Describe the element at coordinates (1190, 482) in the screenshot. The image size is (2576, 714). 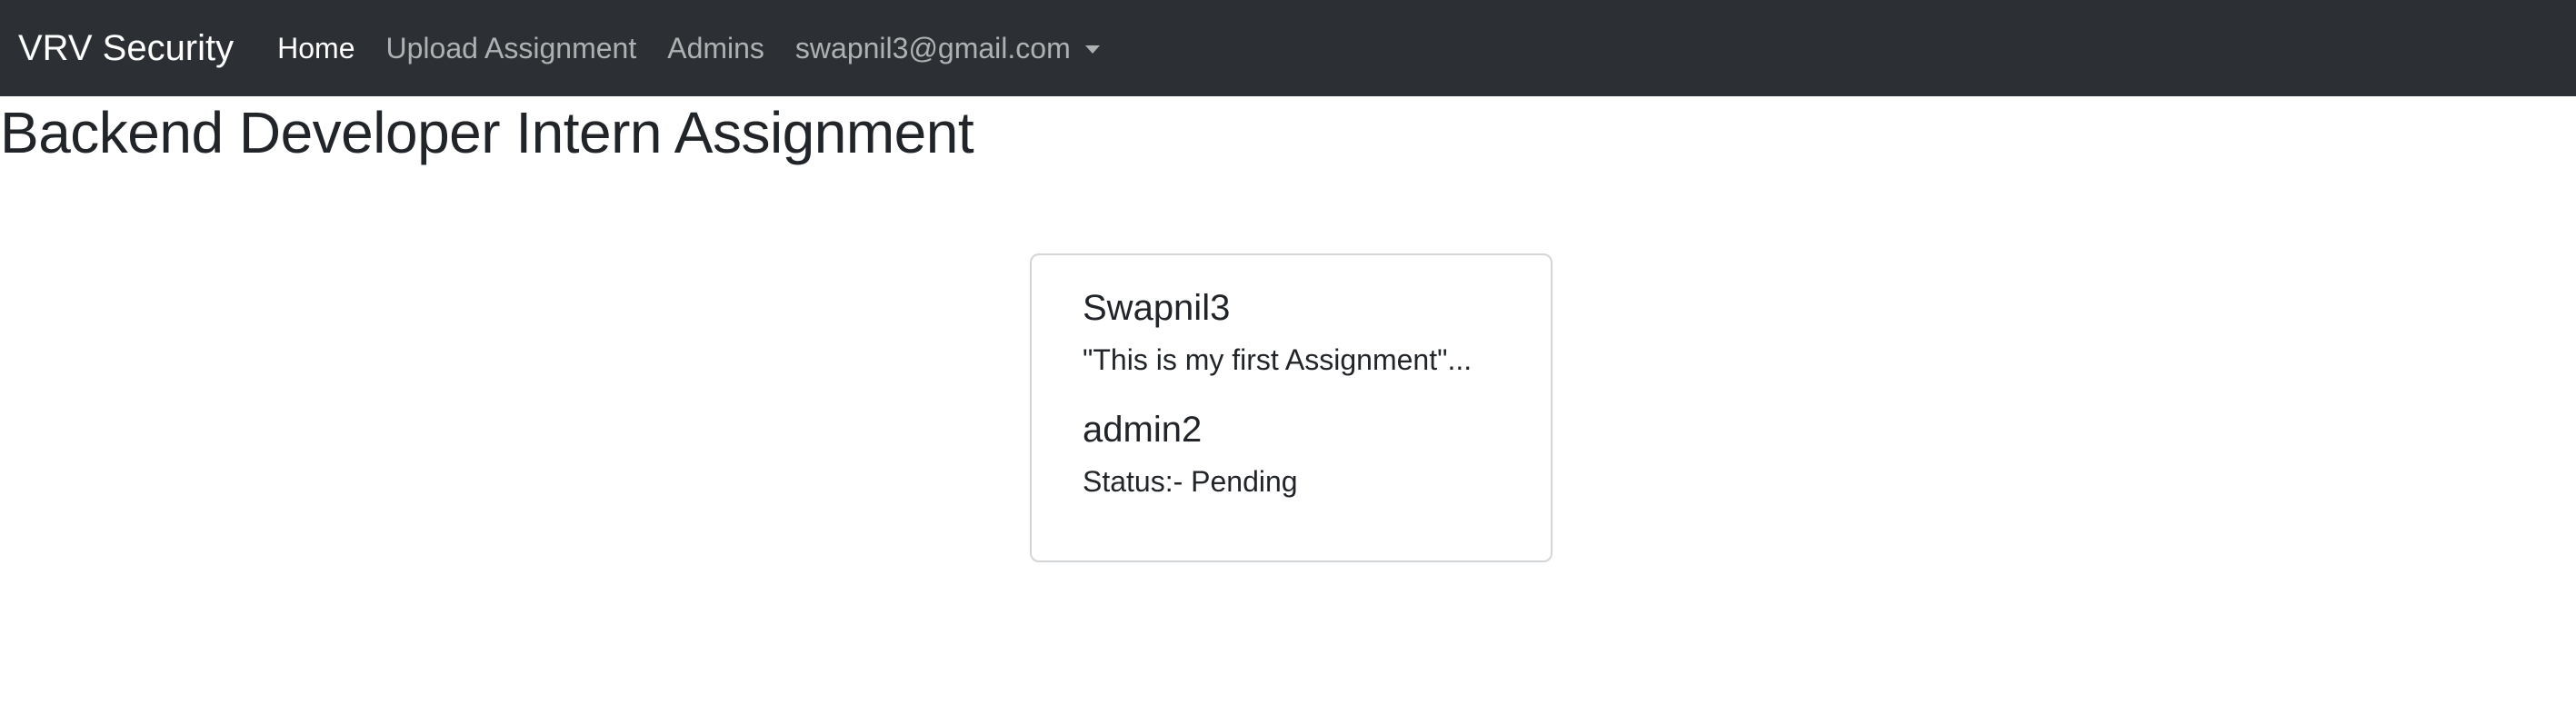
I see `assignment-status: Status:- Pending` at that location.